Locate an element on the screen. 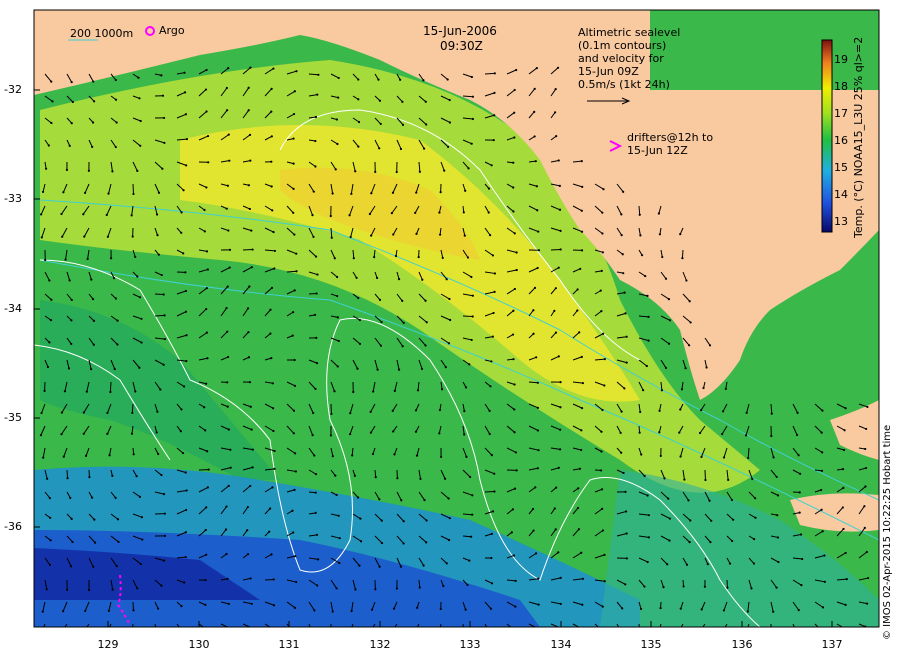 This screenshot has width=900, height=660. colorbar-tick: 18 is located at coordinates (841, 86).